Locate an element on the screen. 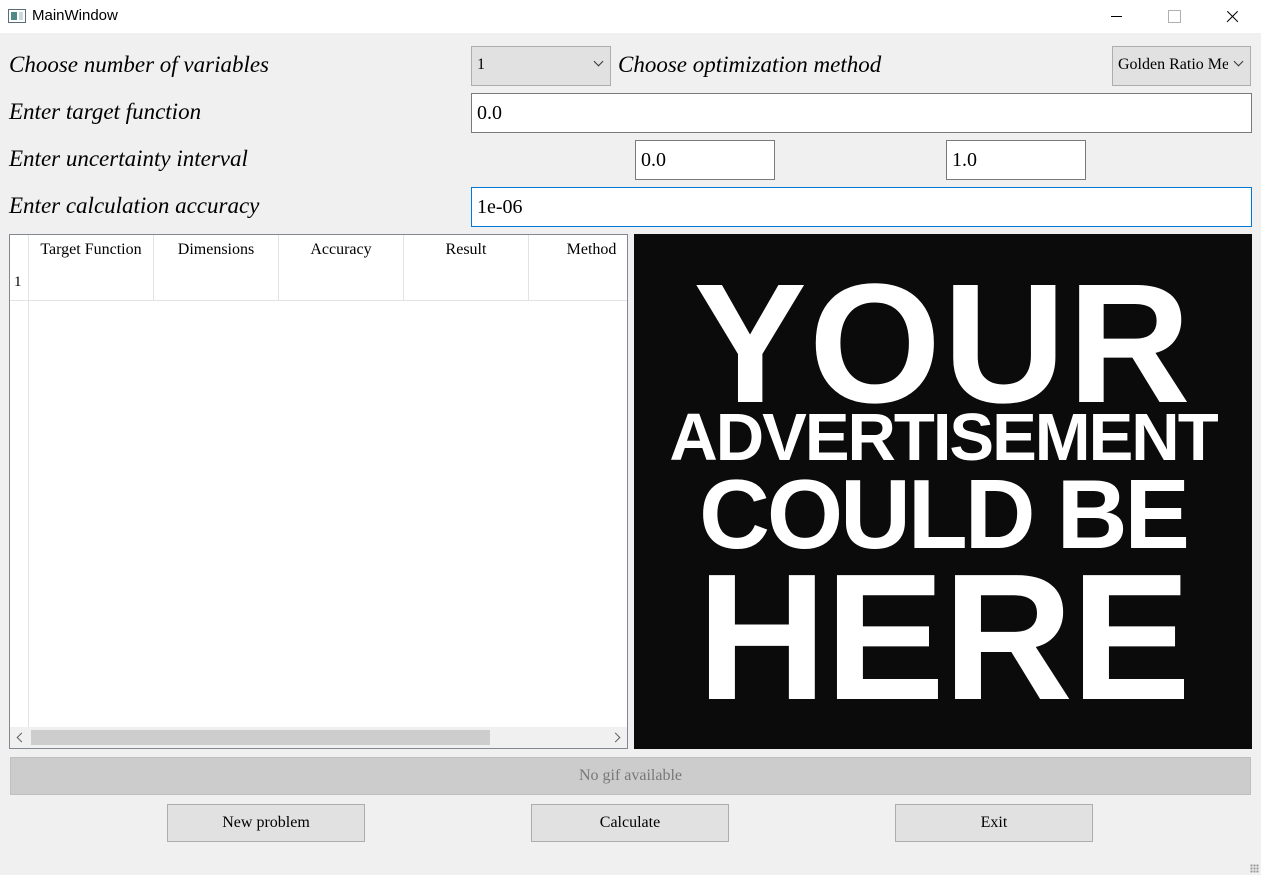 Image resolution: width=1261 pixels, height=875 pixels. maximize-icon is located at coordinates (1174, 16).